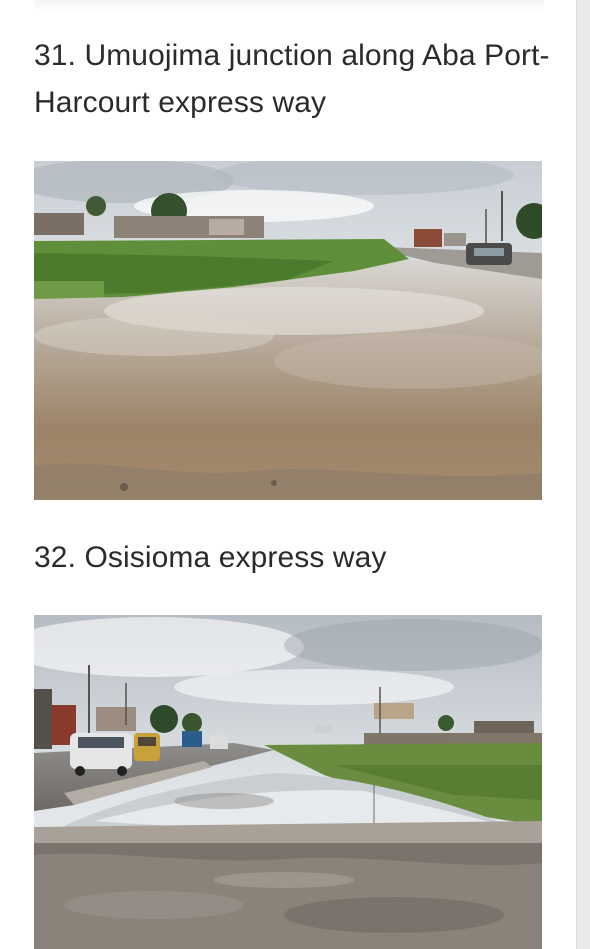 This screenshot has height=949, width=590. What do you see at coordinates (583, 474) in the screenshot?
I see `page-scrollbar` at bounding box center [583, 474].